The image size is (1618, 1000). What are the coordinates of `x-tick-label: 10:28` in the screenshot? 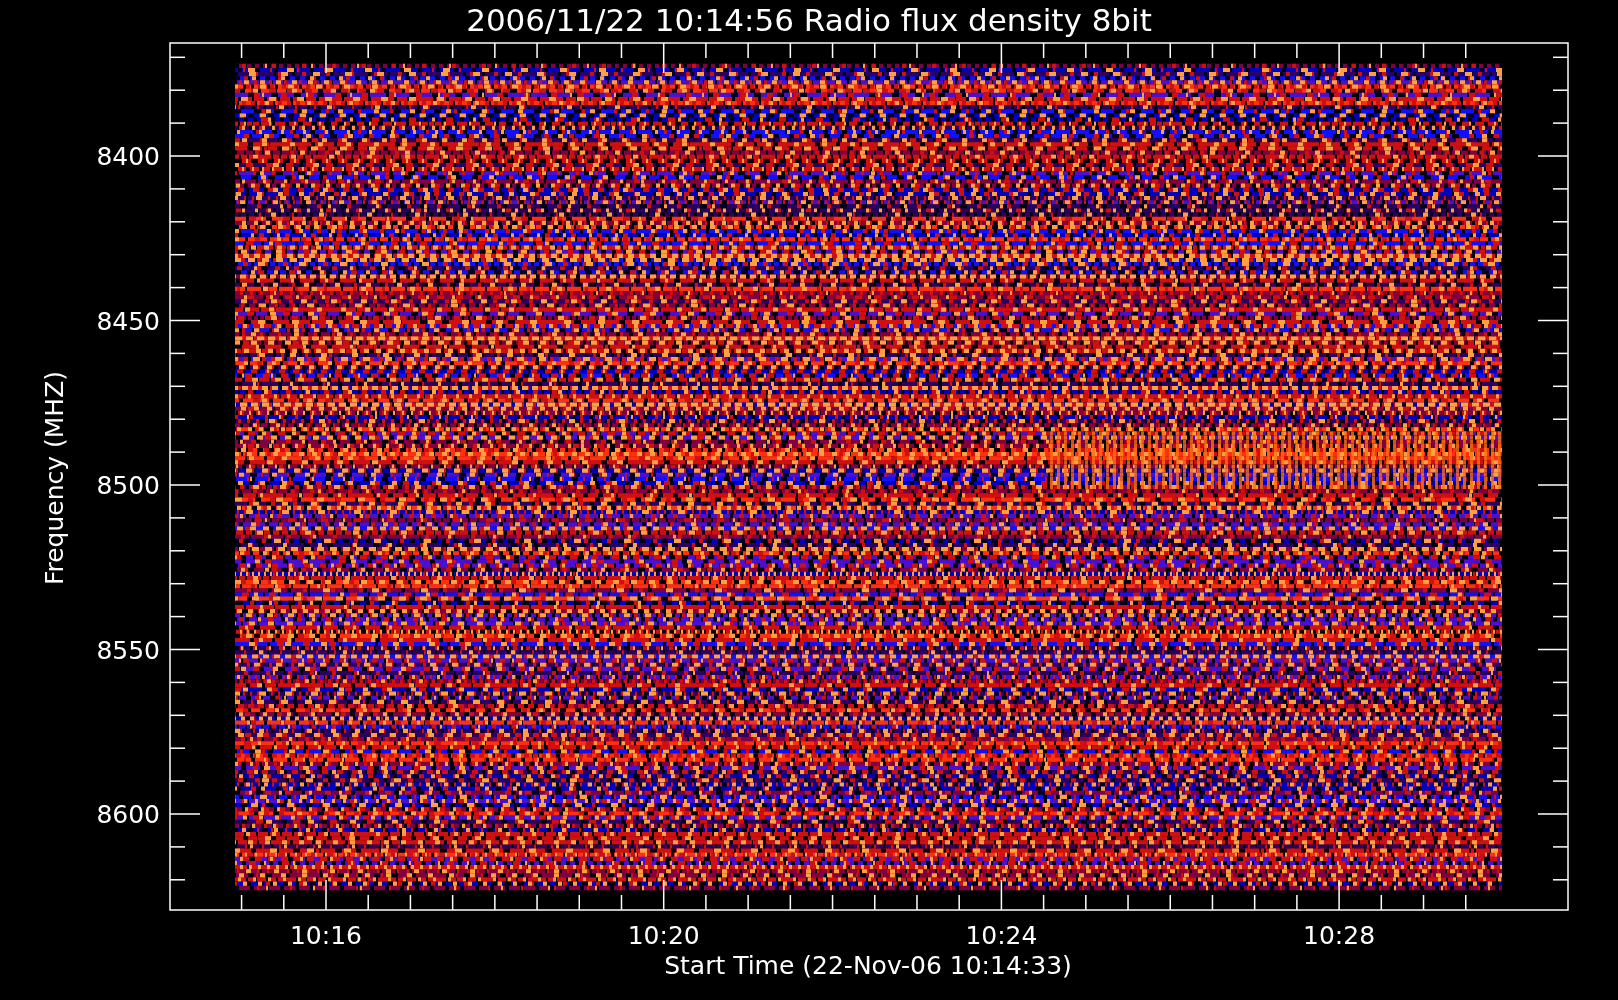 It's located at (1339, 935).